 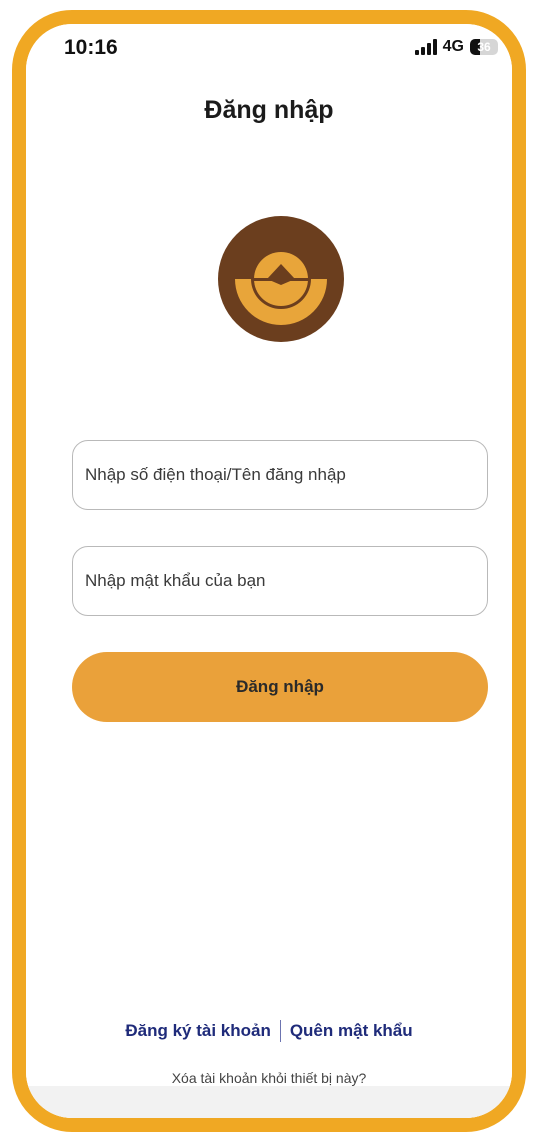 What do you see at coordinates (269, 1078) in the screenshot?
I see `remove-account-link: Xóa tài khoản khỏi thiết bị này?` at bounding box center [269, 1078].